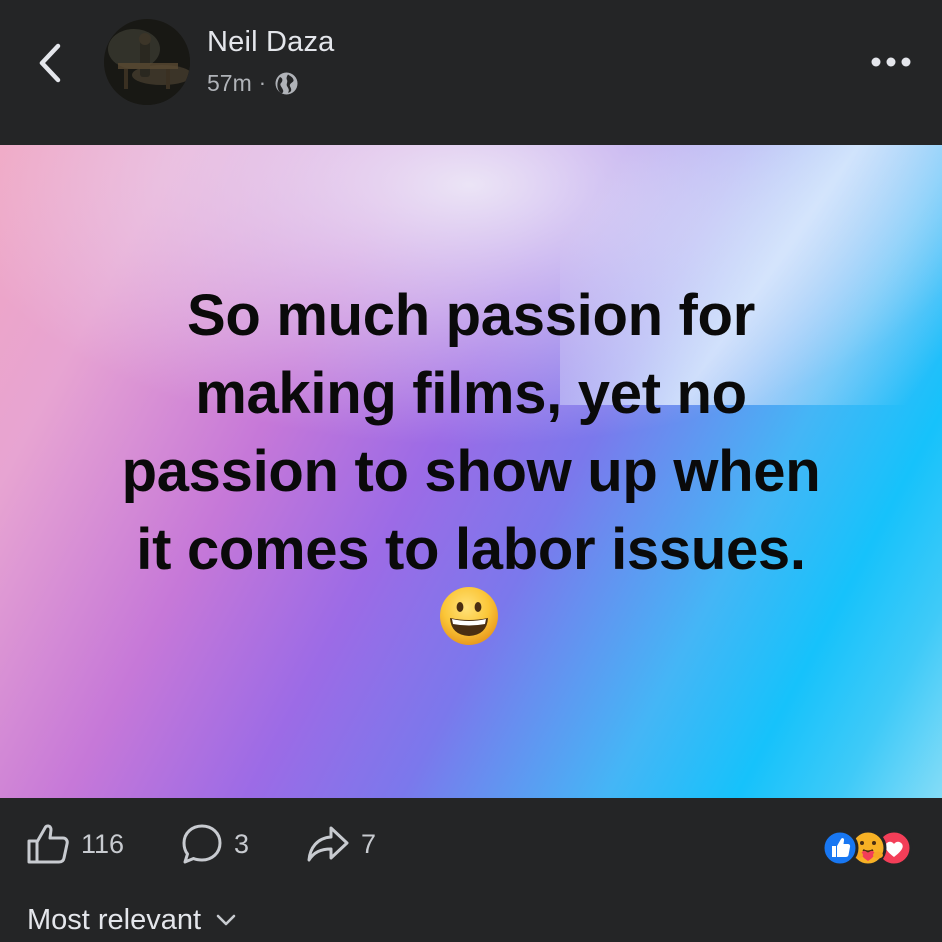 This screenshot has width=942, height=942. I want to click on author-name: Neil Daza, so click(271, 42).